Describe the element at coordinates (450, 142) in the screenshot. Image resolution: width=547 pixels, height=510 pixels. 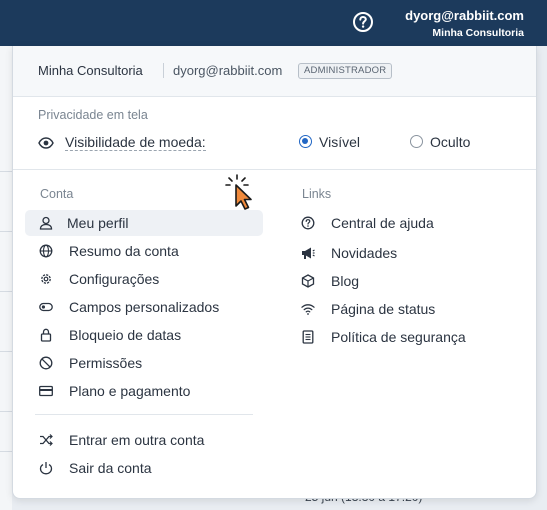
I see `radio-hidden-label: Oculto` at that location.